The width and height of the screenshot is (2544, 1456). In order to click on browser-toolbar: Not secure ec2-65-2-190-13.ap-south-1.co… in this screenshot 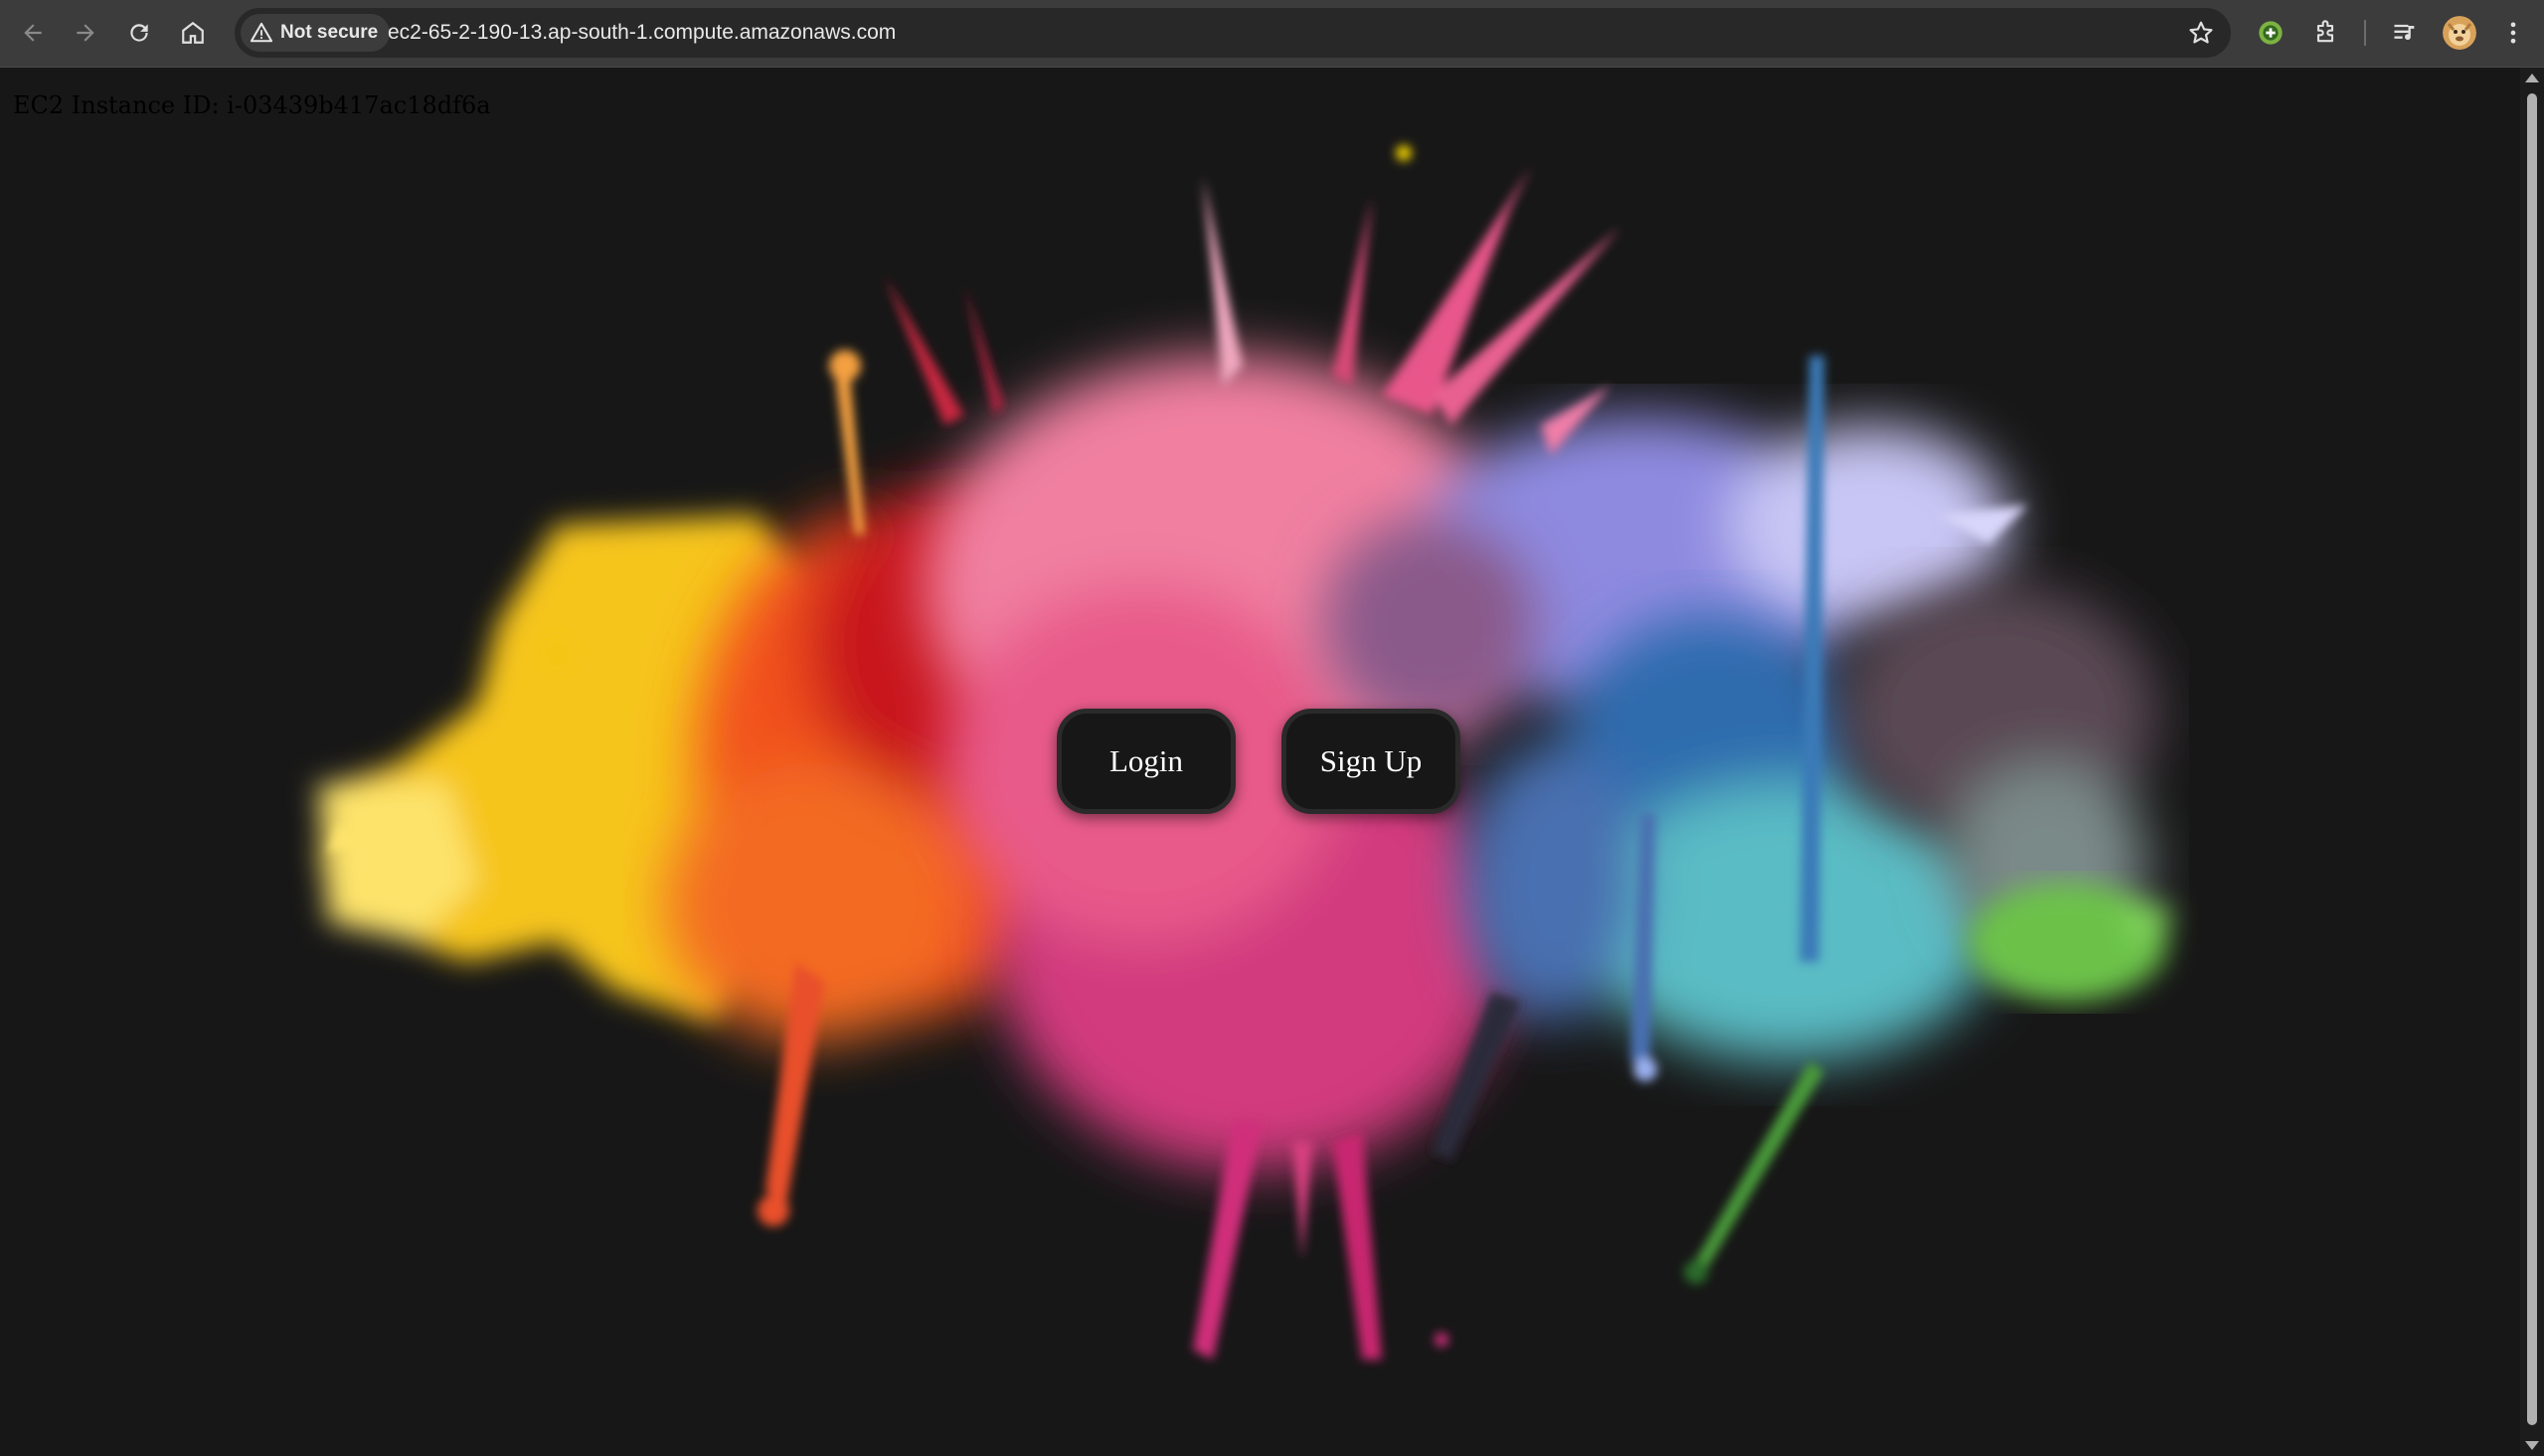, I will do `click(1272, 34)`.